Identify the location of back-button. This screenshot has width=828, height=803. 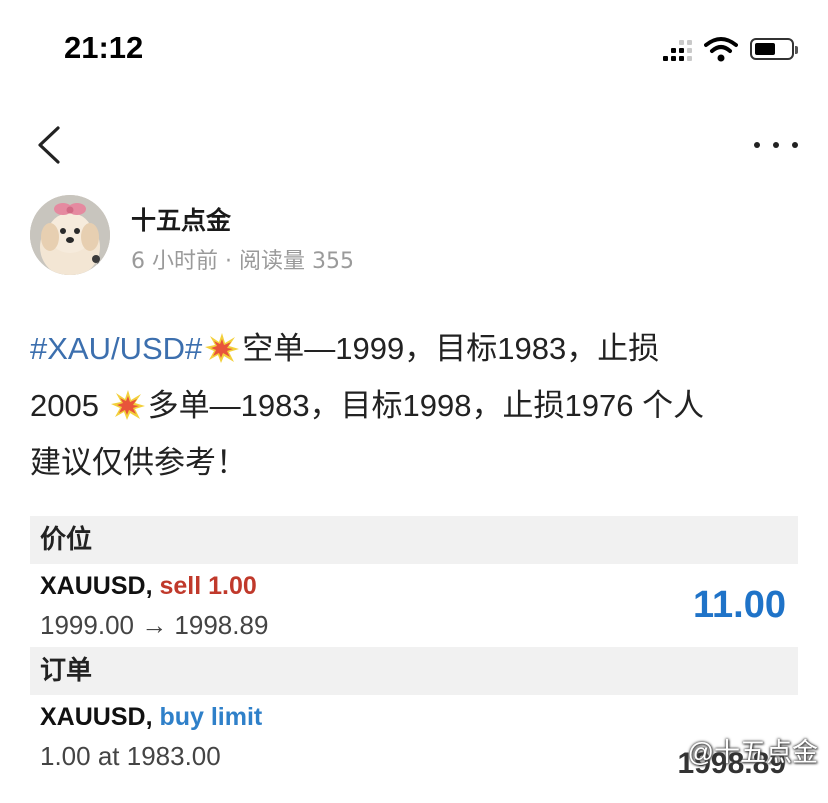
(52, 145).